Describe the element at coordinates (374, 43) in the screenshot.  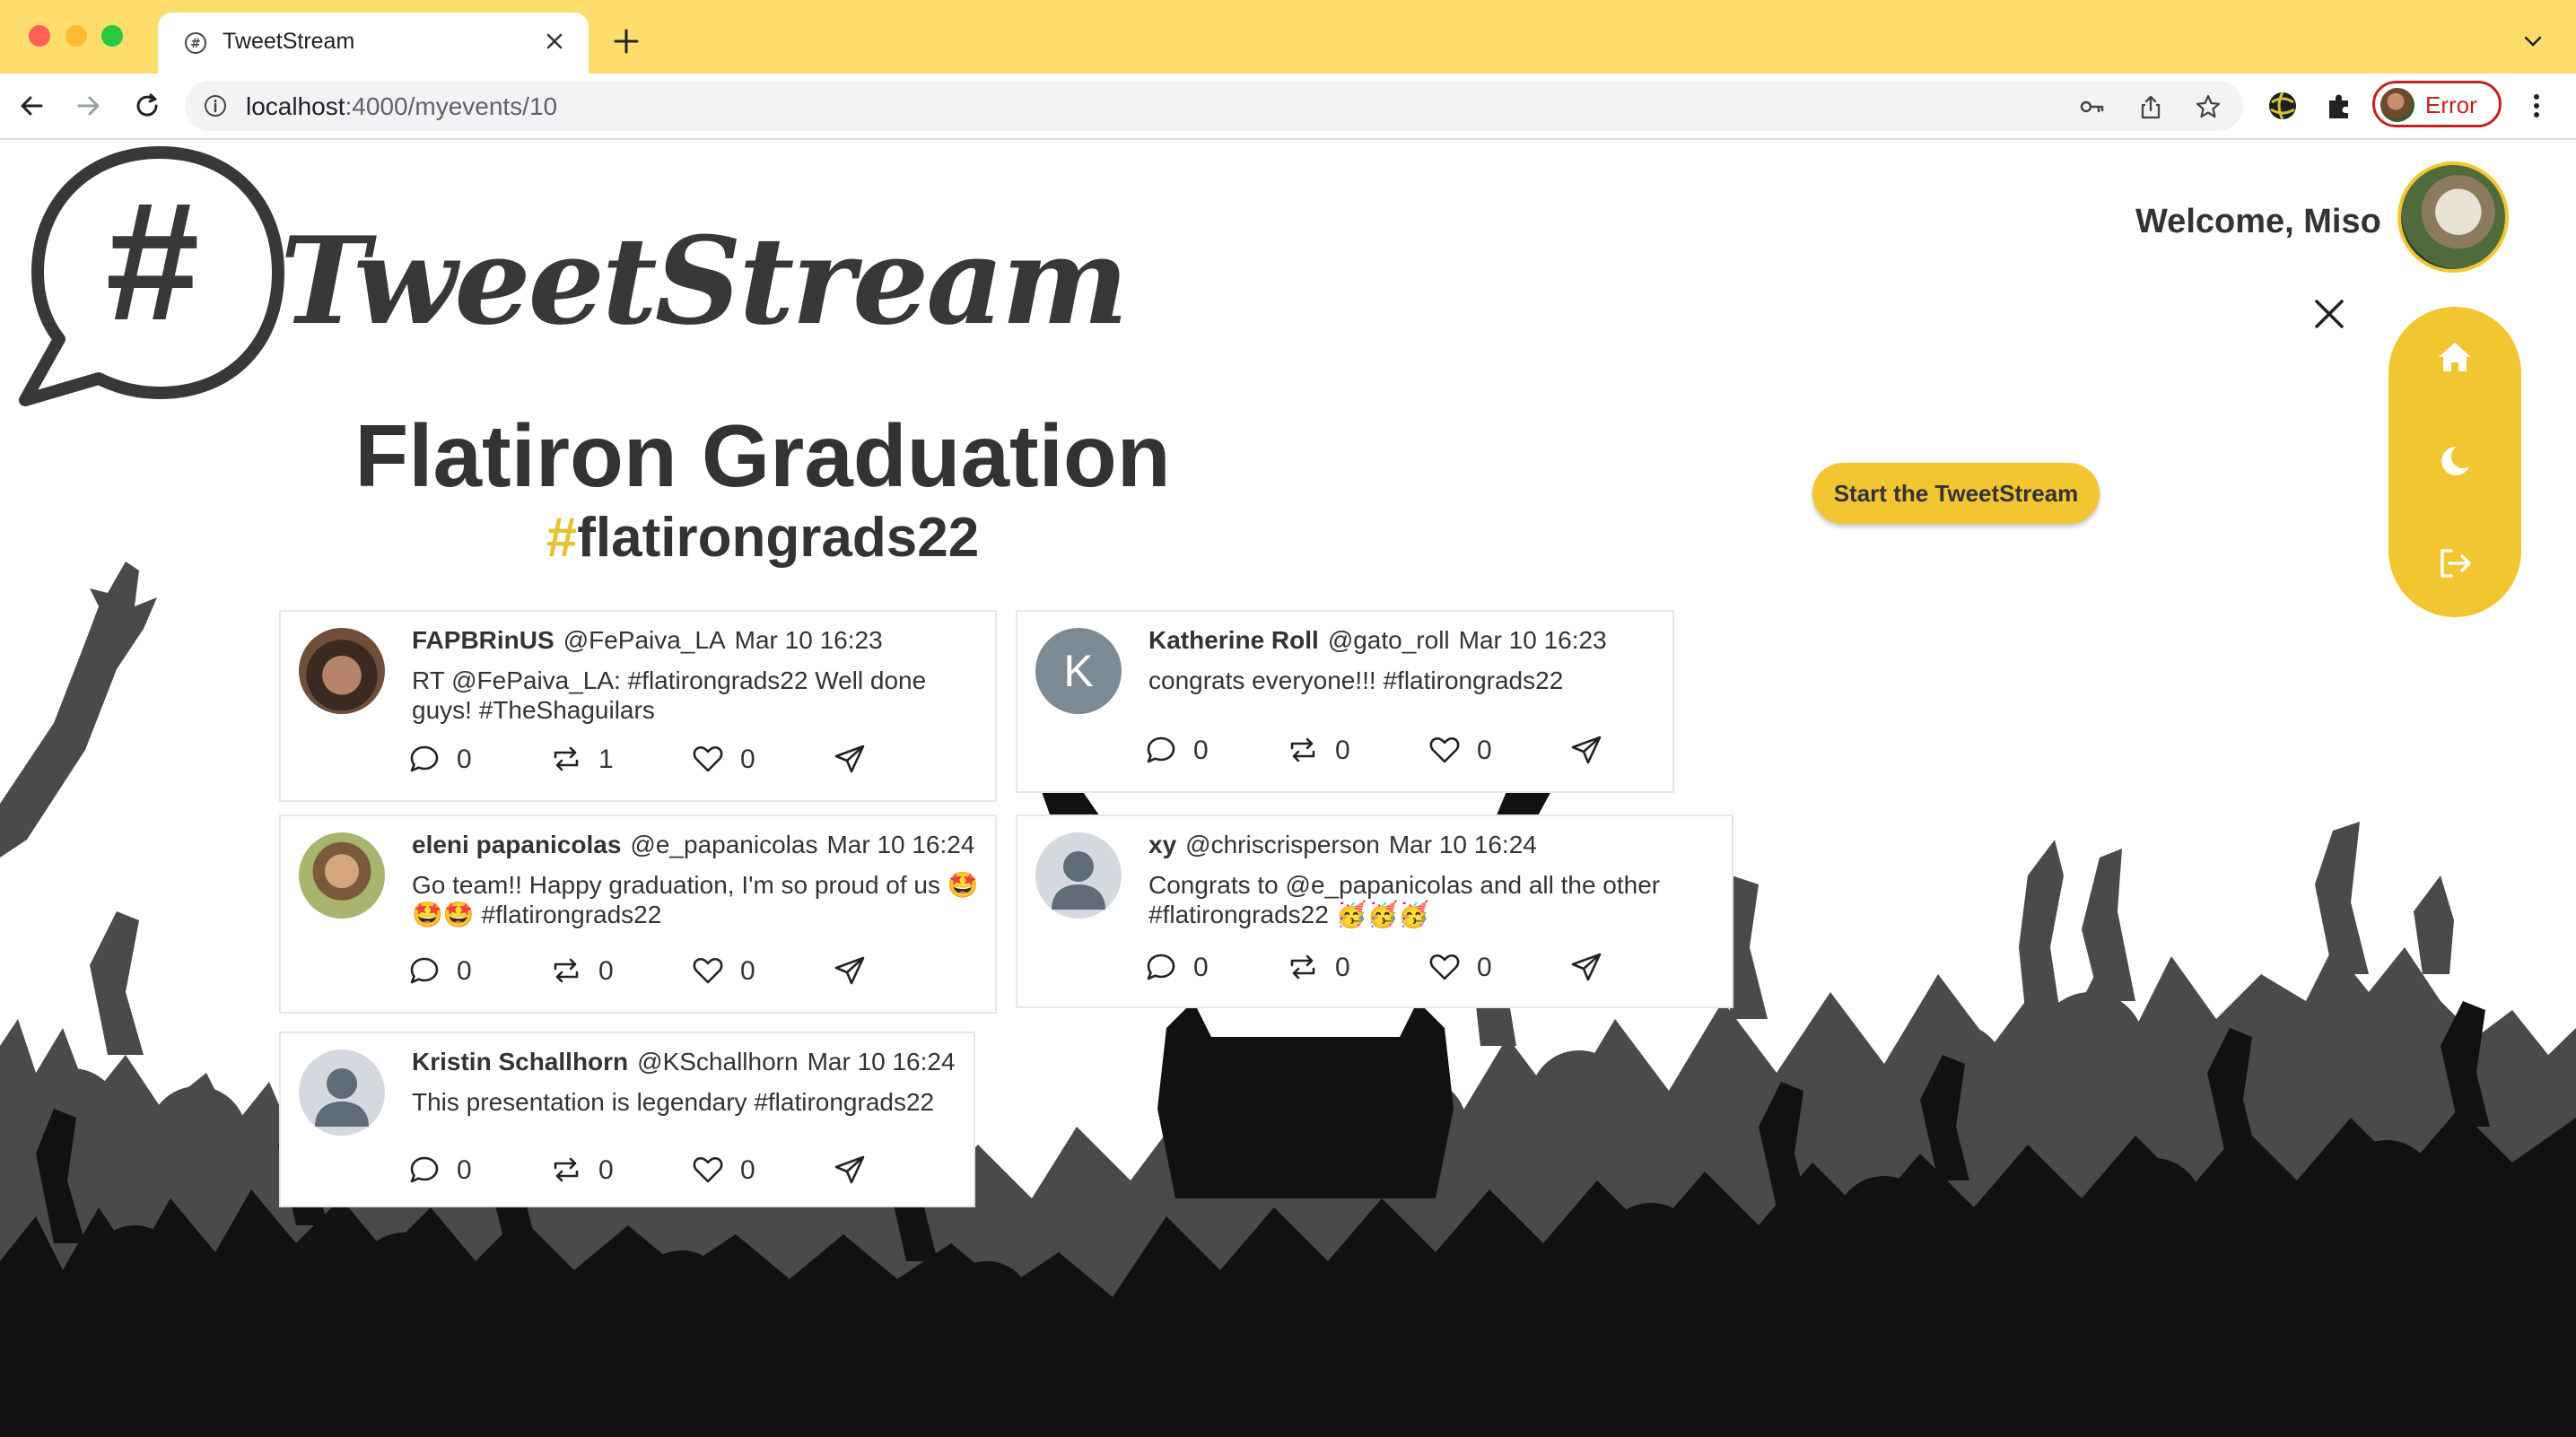
I see `browser-tab: # TweetStream` at that location.